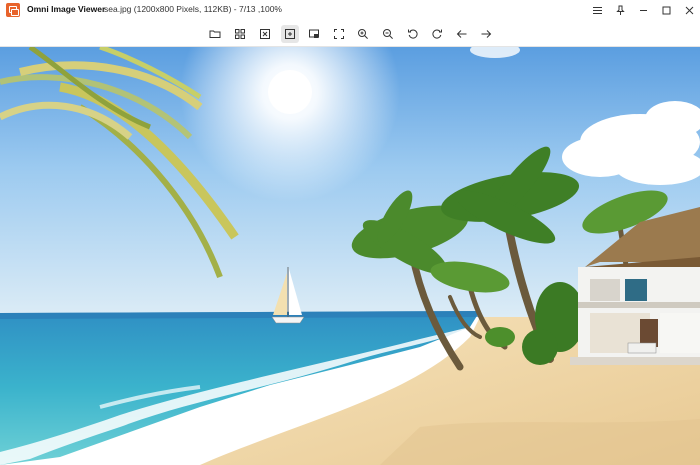 Image resolution: width=700 pixels, height=465 pixels. I want to click on fullscreen-icon, so click(339, 34).